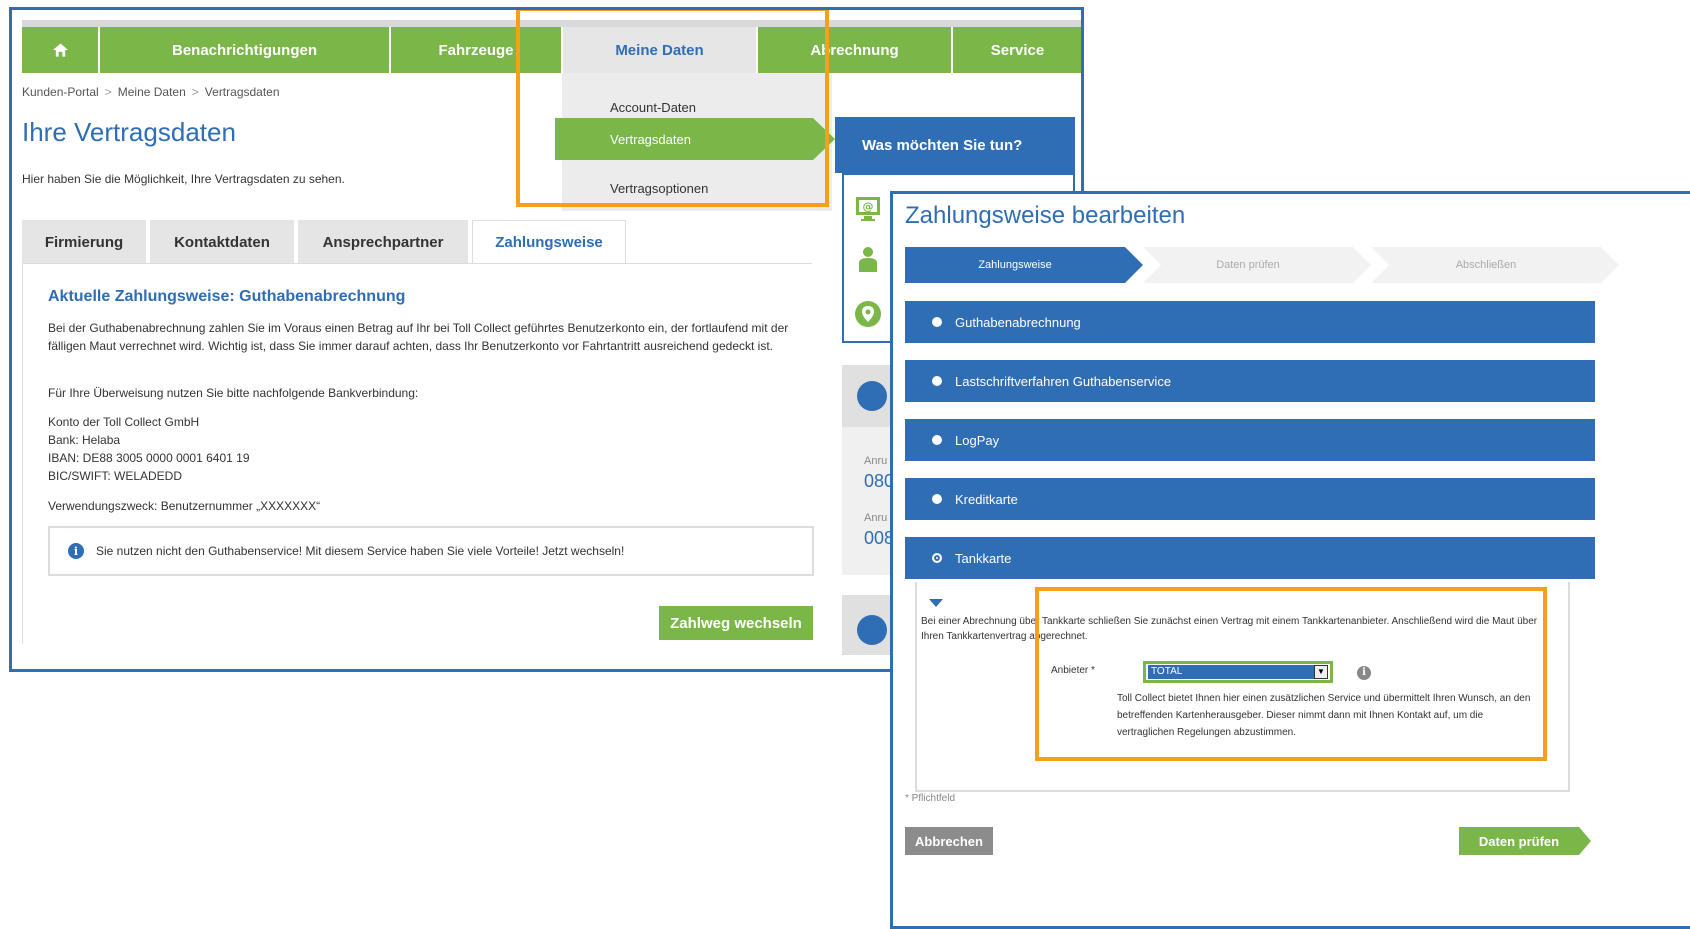  I want to click on highlight-dropdown, so click(672, 108).